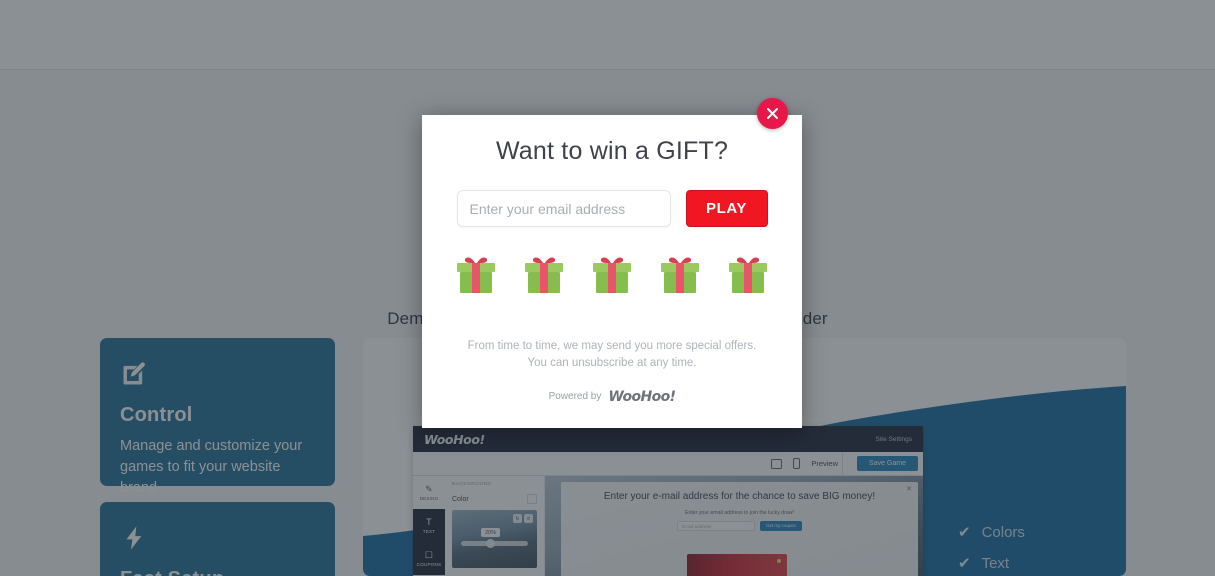  I want to click on email-input, so click(563, 208).